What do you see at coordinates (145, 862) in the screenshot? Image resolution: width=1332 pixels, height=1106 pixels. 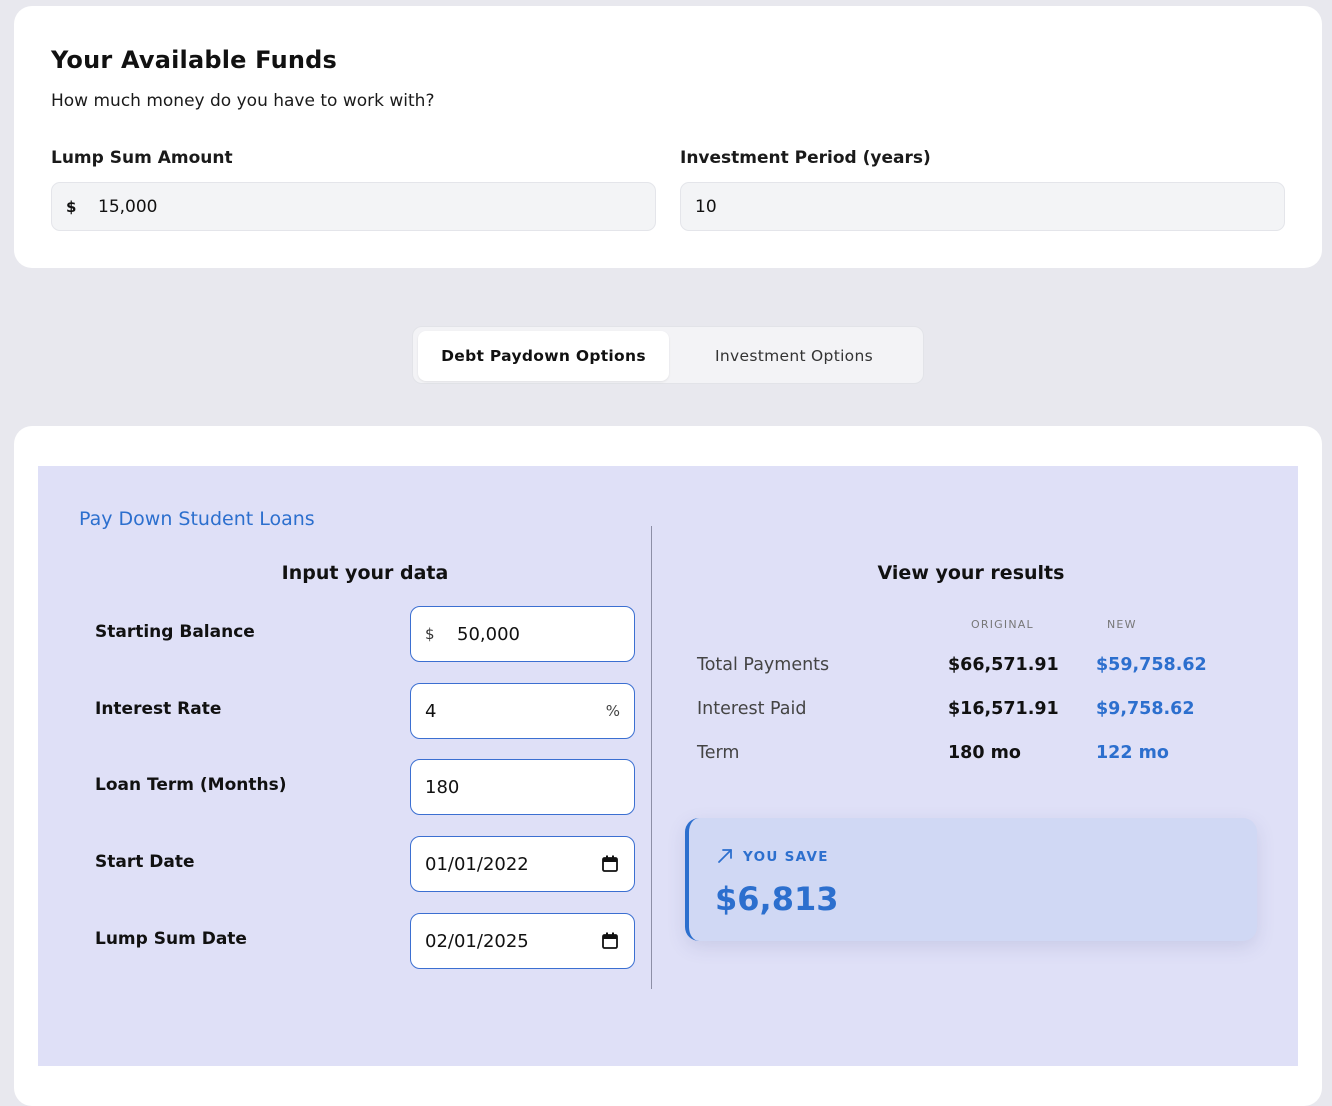 I see `start-date-label: Start Date` at bounding box center [145, 862].